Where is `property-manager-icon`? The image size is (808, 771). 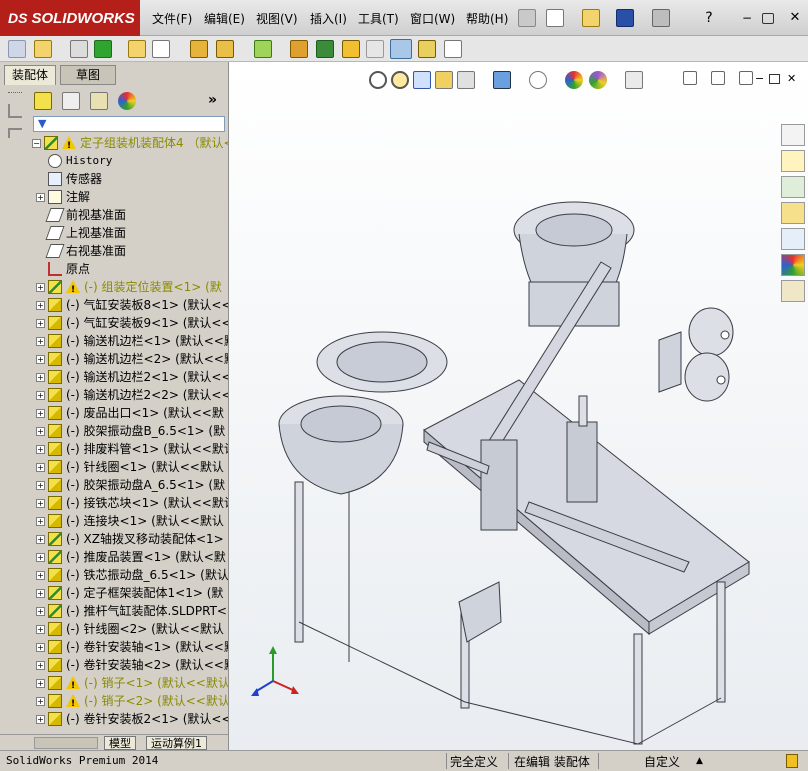
property-manager-icon is located at coordinates (71, 101).